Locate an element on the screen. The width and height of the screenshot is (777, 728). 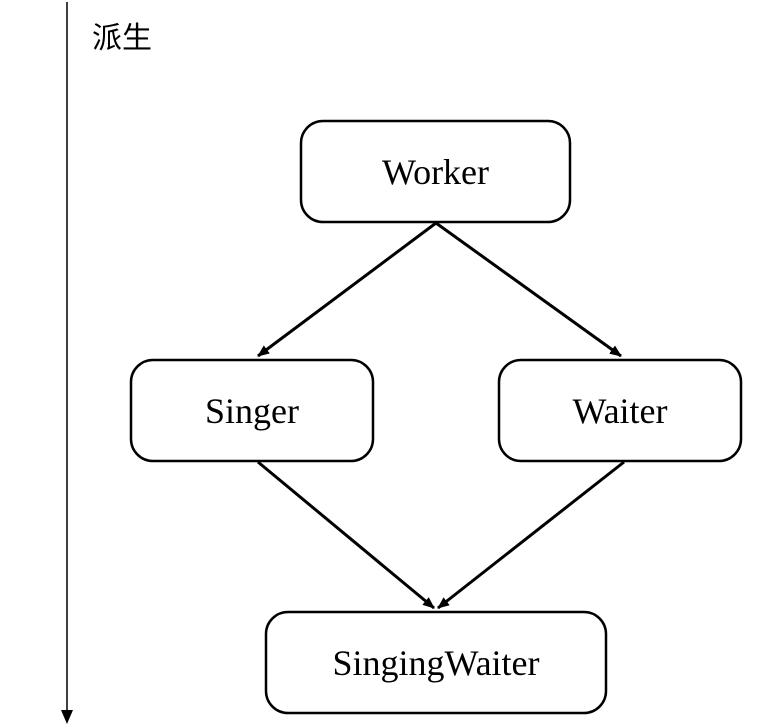
axis-arrow-icon is located at coordinates (67, 717).